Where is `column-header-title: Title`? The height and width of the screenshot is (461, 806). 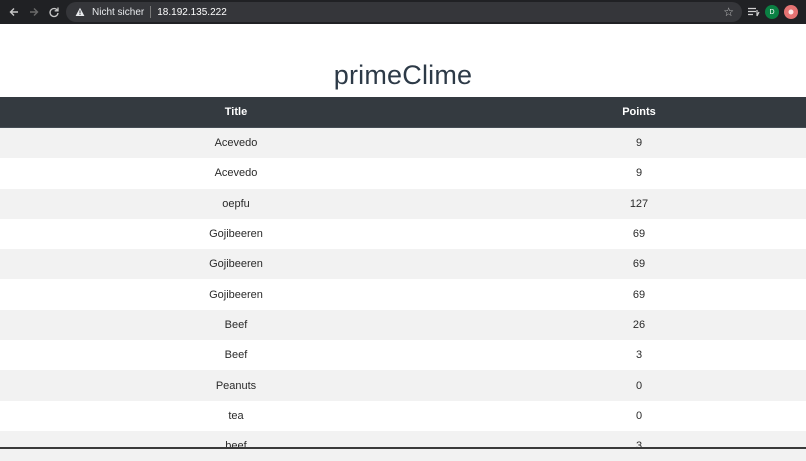 column-header-title: Title is located at coordinates (236, 112).